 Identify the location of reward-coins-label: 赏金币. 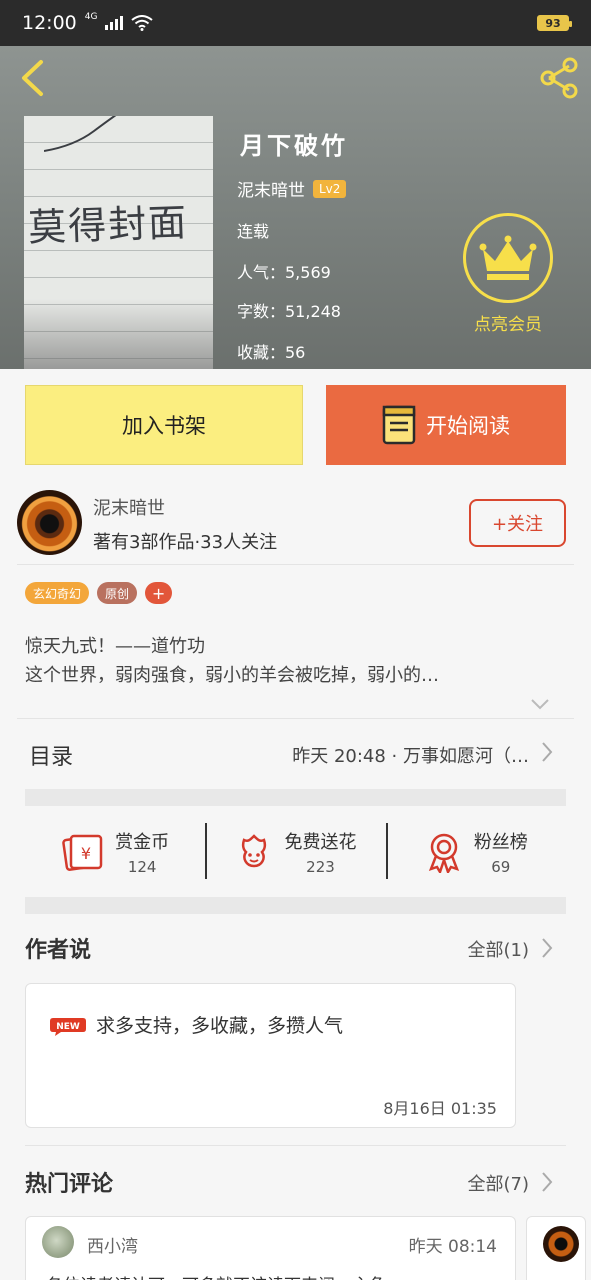
(142, 842).